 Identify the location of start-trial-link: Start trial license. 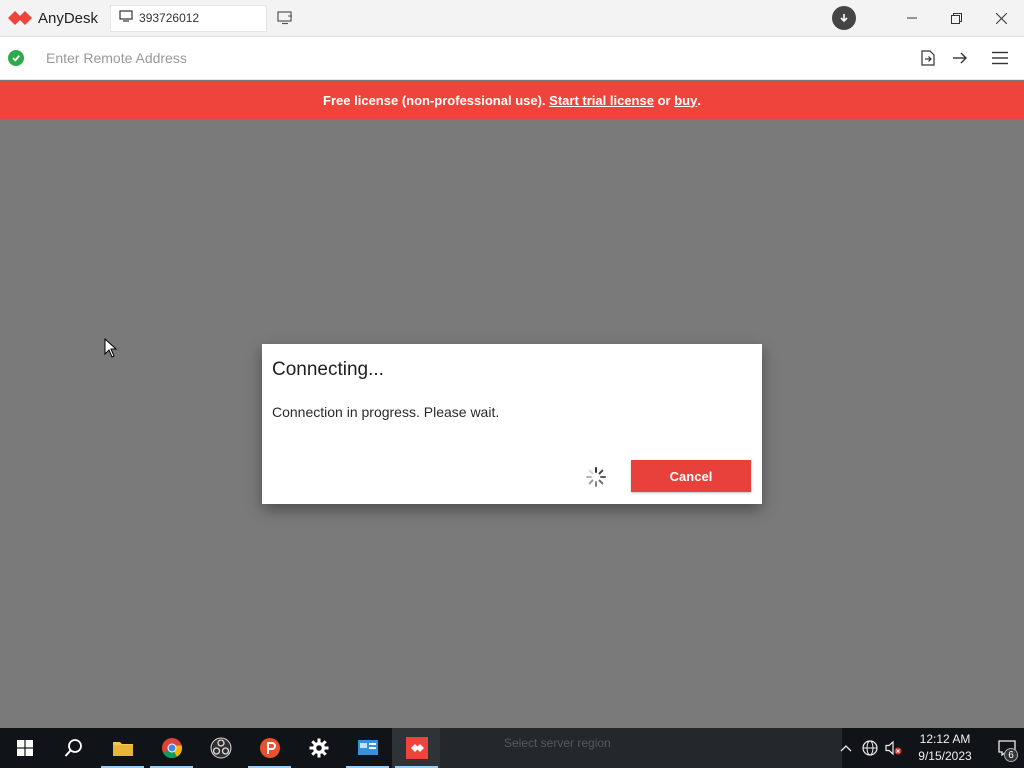
(601, 100).